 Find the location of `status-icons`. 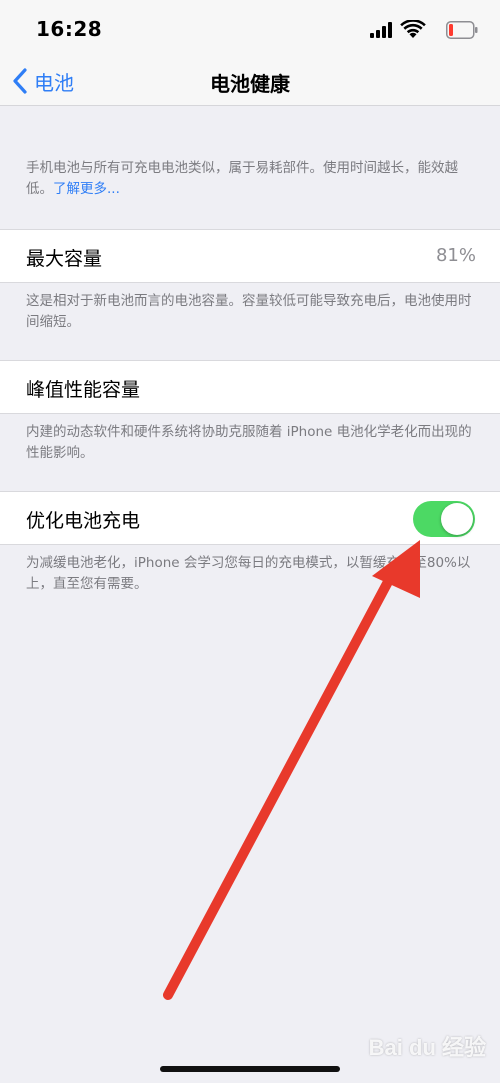

status-icons is located at coordinates (418, 30).